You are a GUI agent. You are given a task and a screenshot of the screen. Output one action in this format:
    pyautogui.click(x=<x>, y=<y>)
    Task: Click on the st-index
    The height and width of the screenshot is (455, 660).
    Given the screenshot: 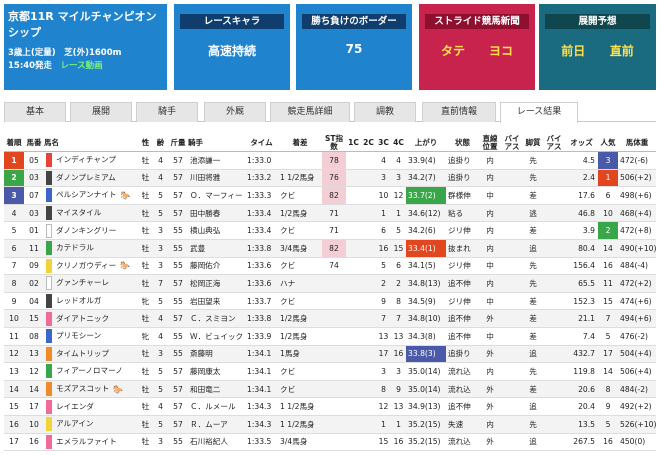 What is the action you would take?
    pyautogui.click(x=334, y=283)
    